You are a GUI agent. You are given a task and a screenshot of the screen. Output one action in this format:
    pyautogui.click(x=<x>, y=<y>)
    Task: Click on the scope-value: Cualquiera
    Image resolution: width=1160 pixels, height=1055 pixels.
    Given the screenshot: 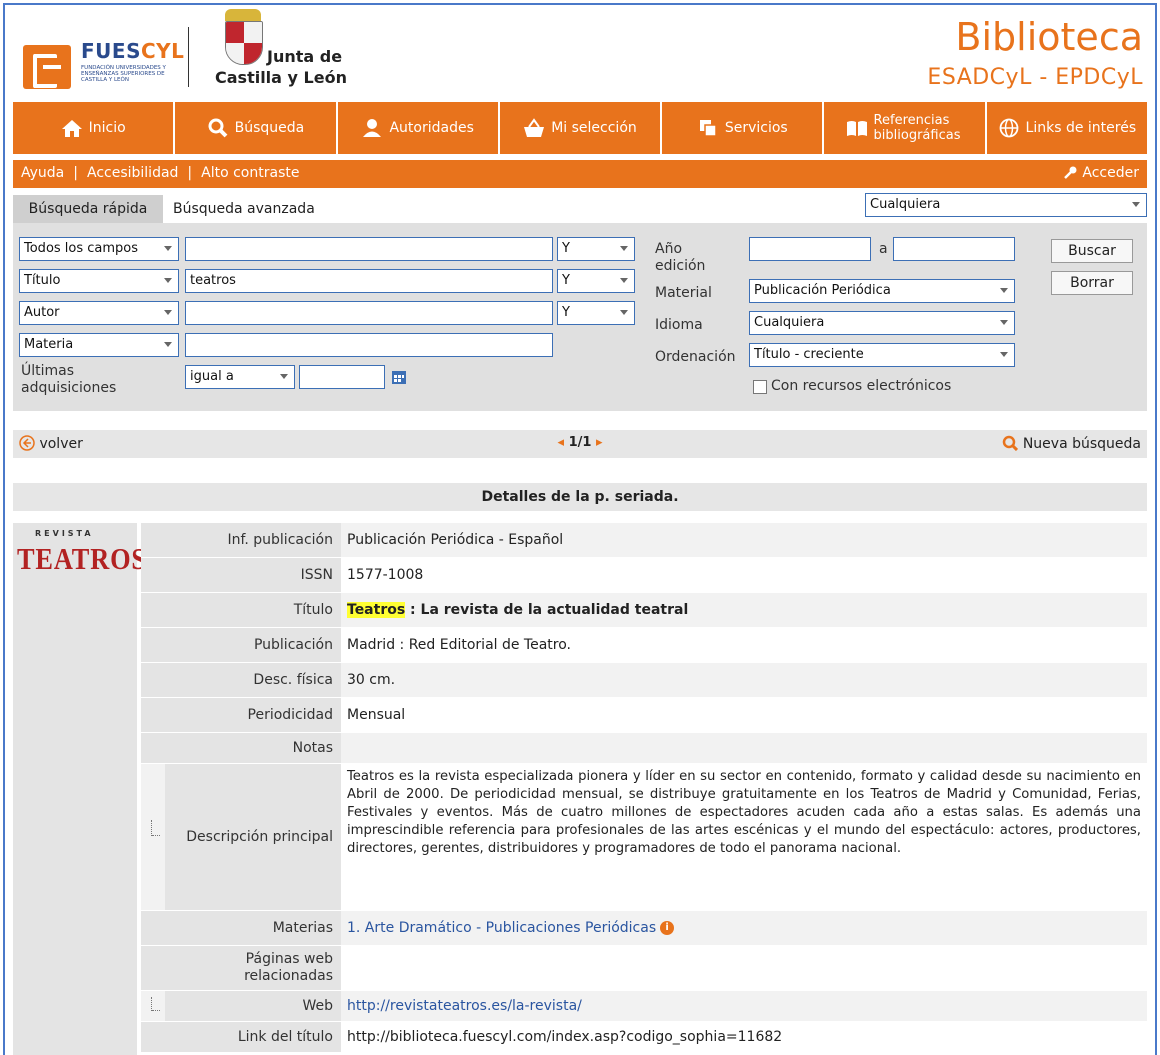 What is the action you would take?
    pyautogui.click(x=905, y=204)
    